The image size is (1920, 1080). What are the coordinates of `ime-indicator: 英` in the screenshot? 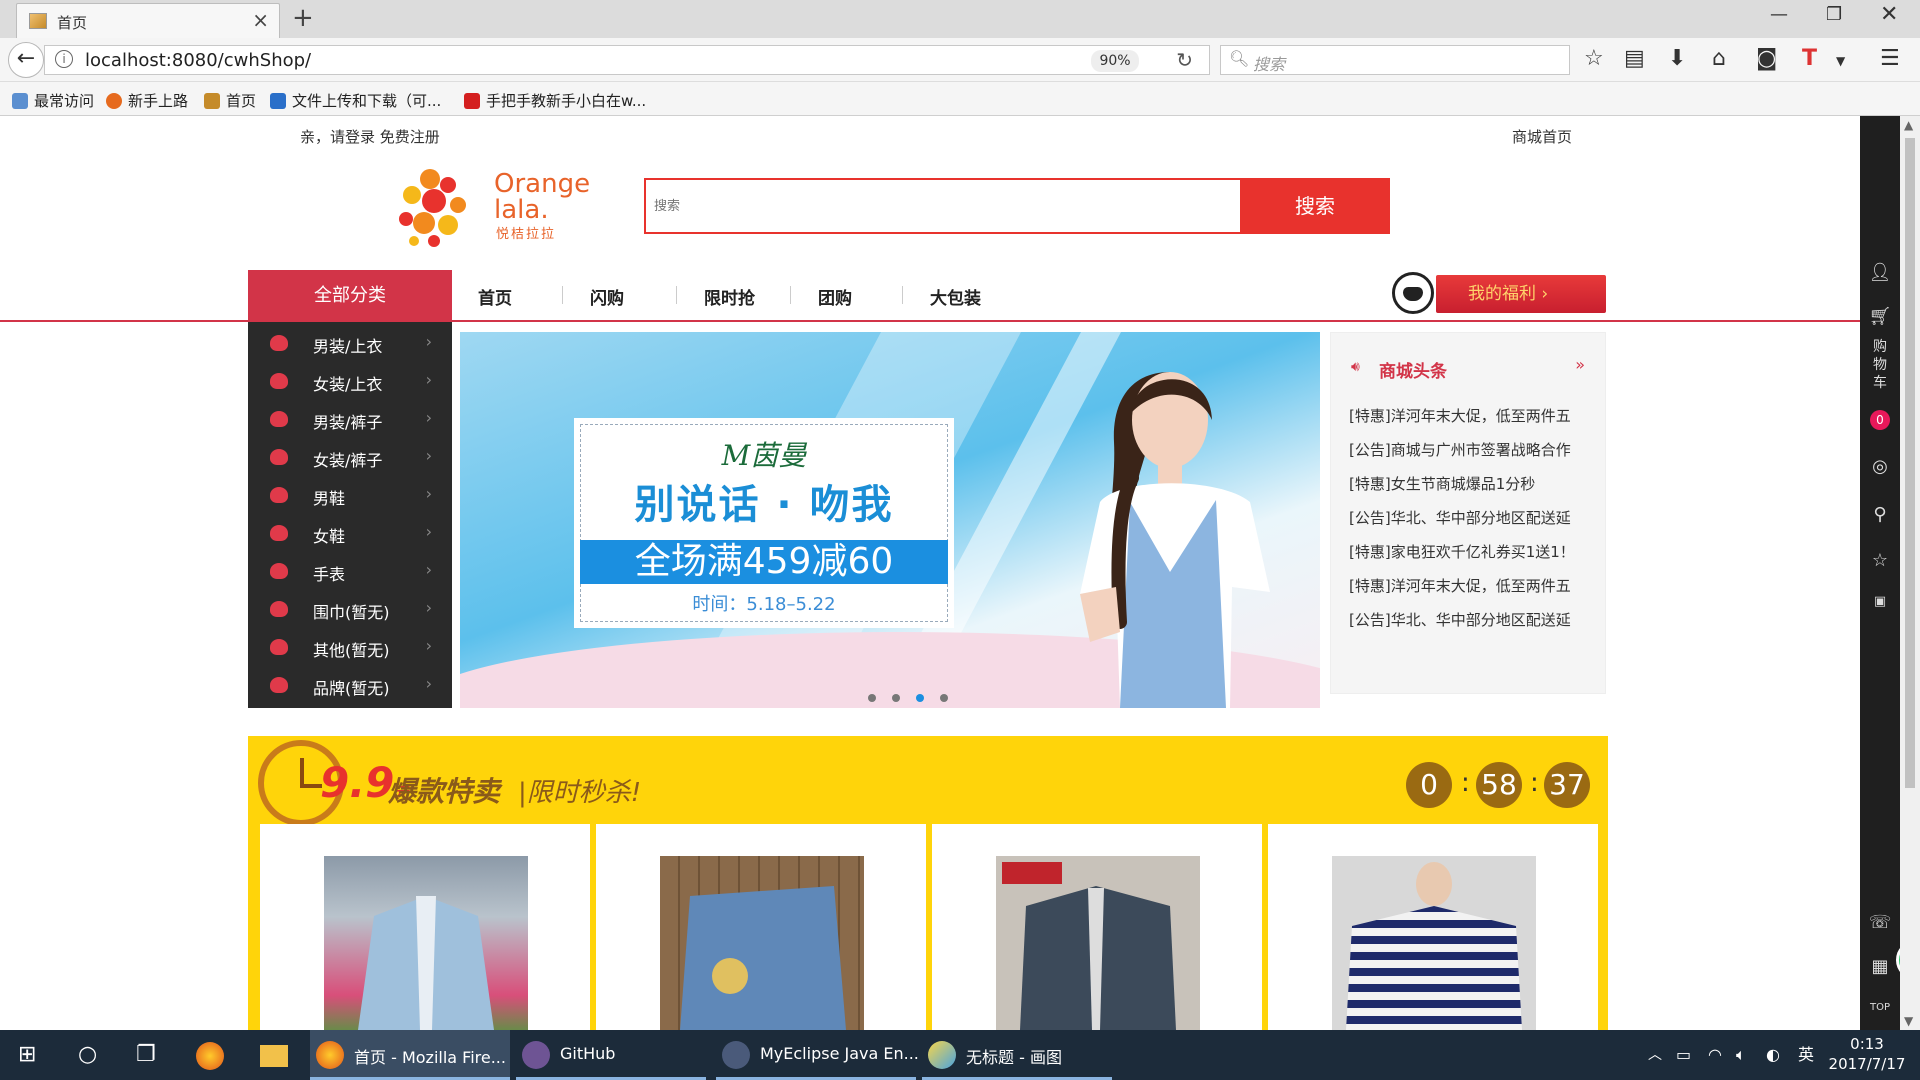 It's located at (1806, 1055).